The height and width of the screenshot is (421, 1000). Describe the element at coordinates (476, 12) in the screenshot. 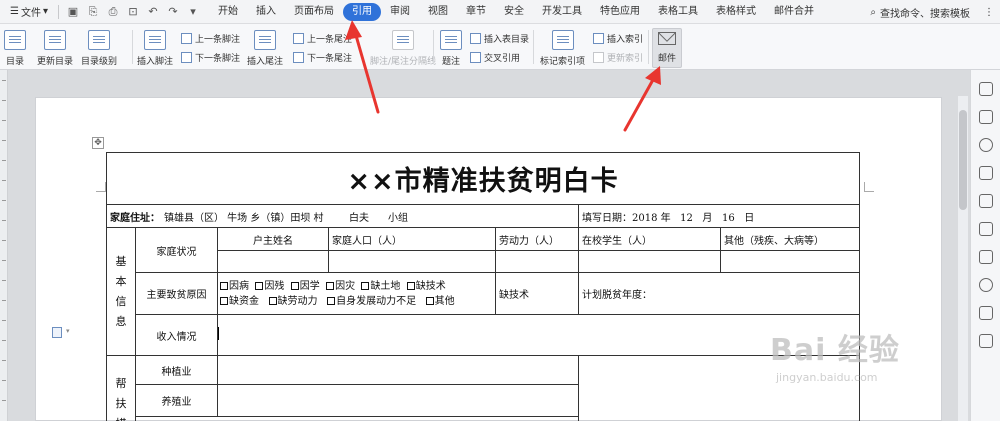

I see `tab-section: 章节` at that location.